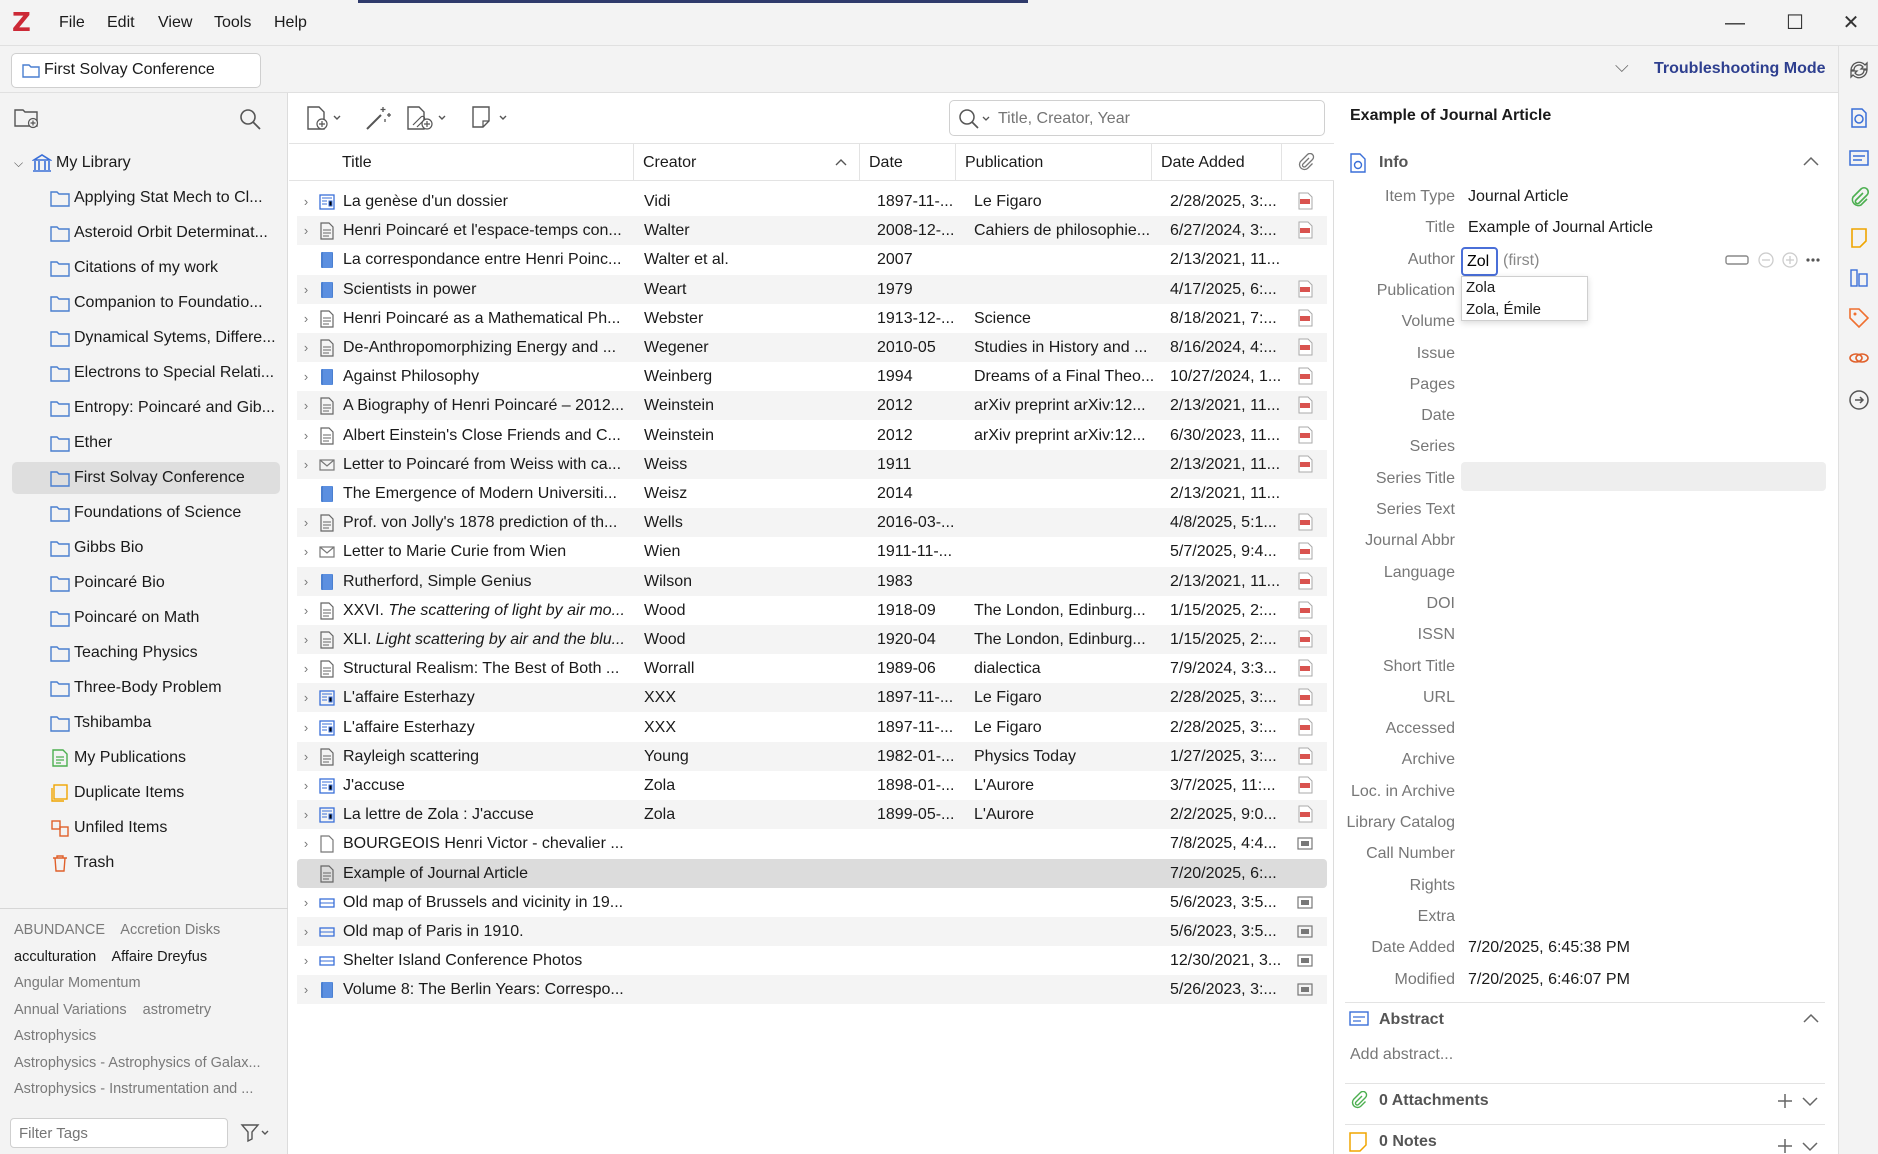 This screenshot has width=1878, height=1154. What do you see at coordinates (1549, 980) in the screenshot?
I see `field-value: 7/20/2025, 6:46:07 PM` at bounding box center [1549, 980].